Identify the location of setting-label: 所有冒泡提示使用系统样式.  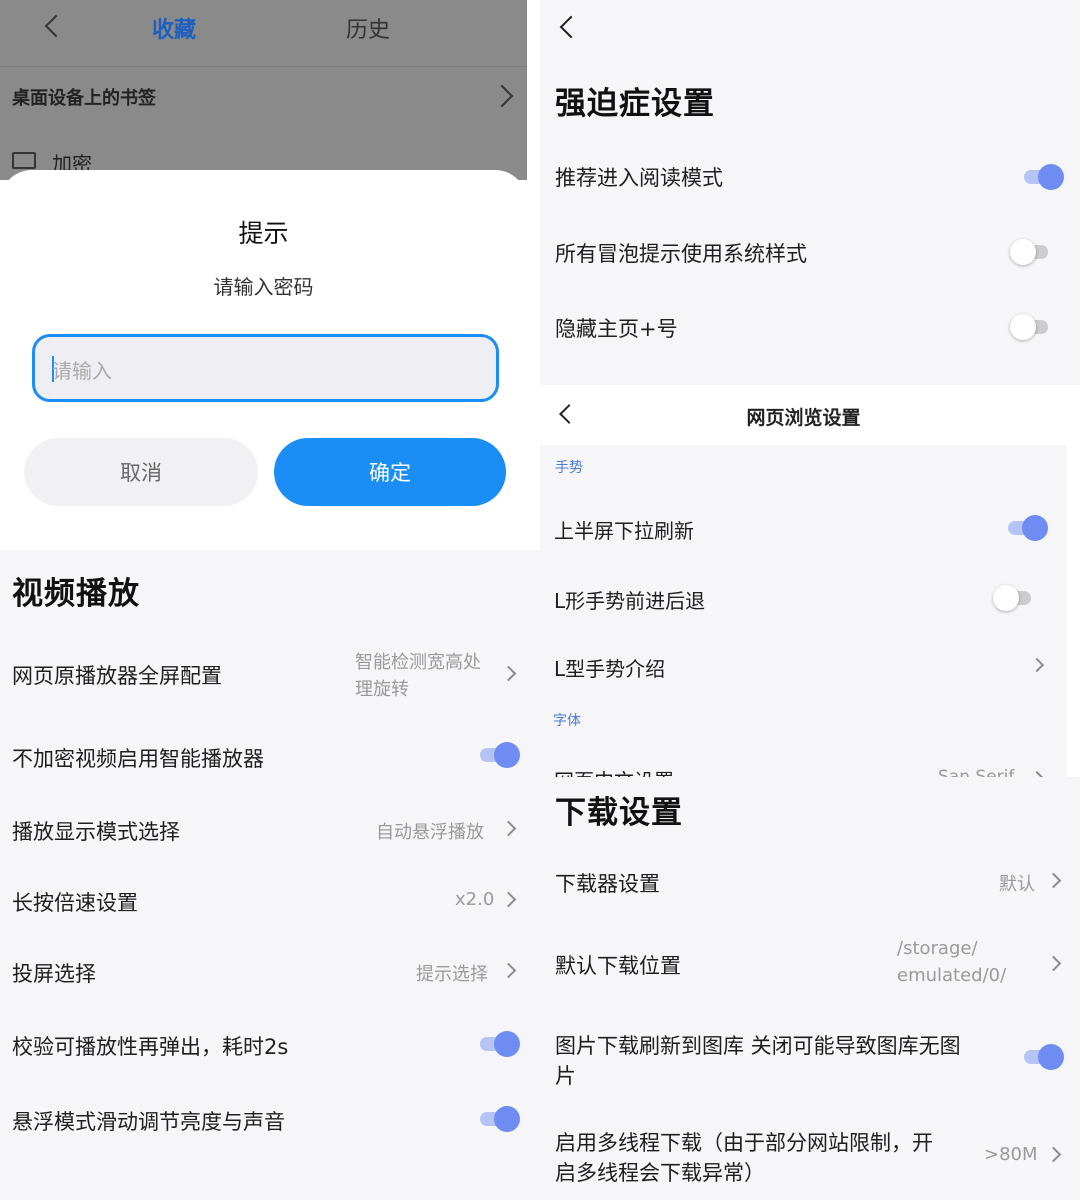
(681, 254).